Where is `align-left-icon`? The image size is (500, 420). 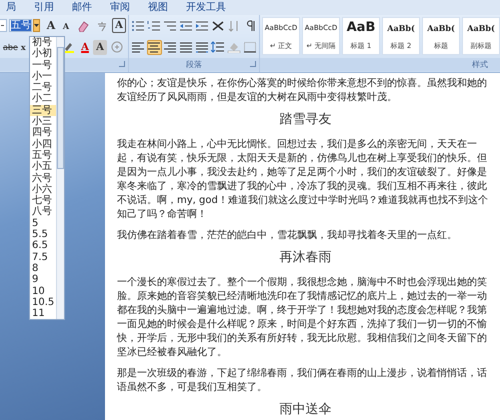
align-left-icon is located at coordinates (138, 47).